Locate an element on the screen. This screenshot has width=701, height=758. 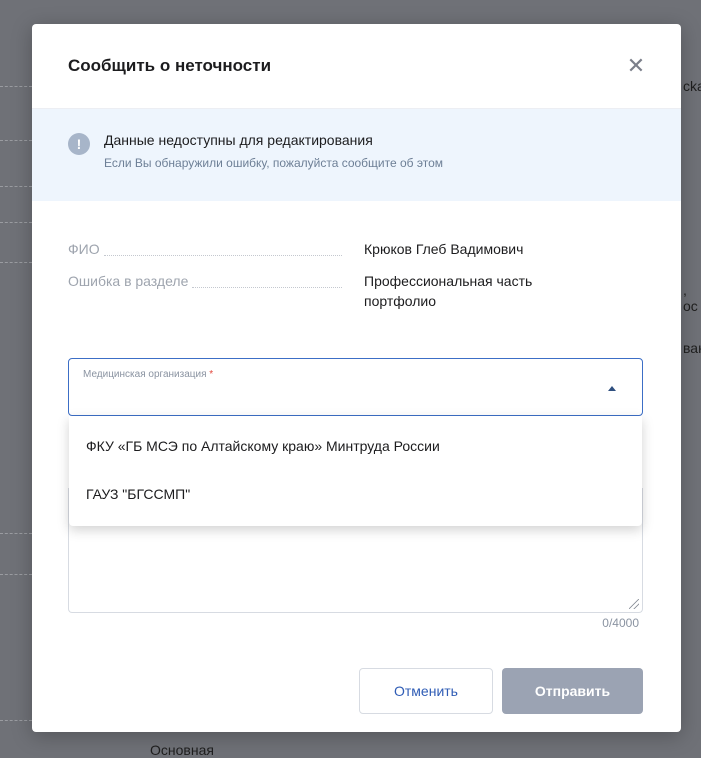
background-text: cka is located at coordinates (692, 86).